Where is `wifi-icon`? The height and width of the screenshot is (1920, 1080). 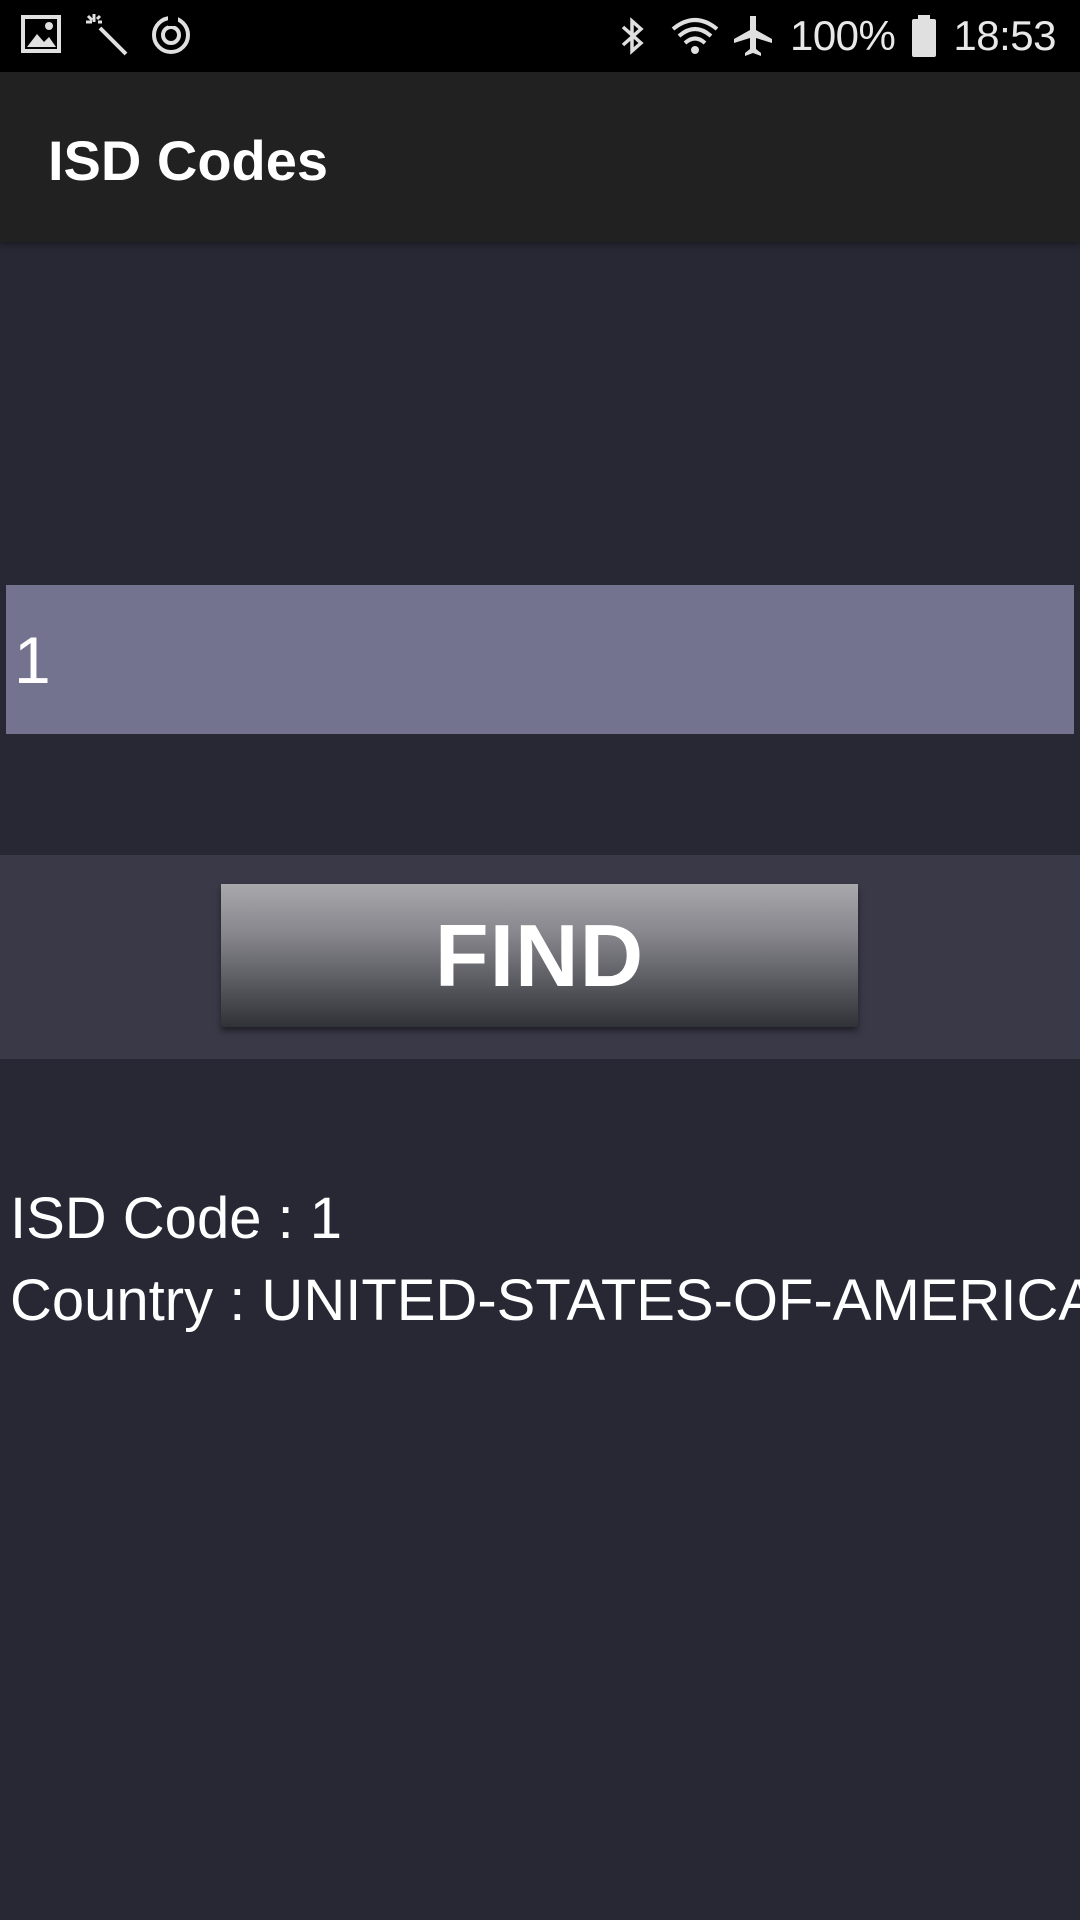 wifi-icon is located at coordinates (694, 36).